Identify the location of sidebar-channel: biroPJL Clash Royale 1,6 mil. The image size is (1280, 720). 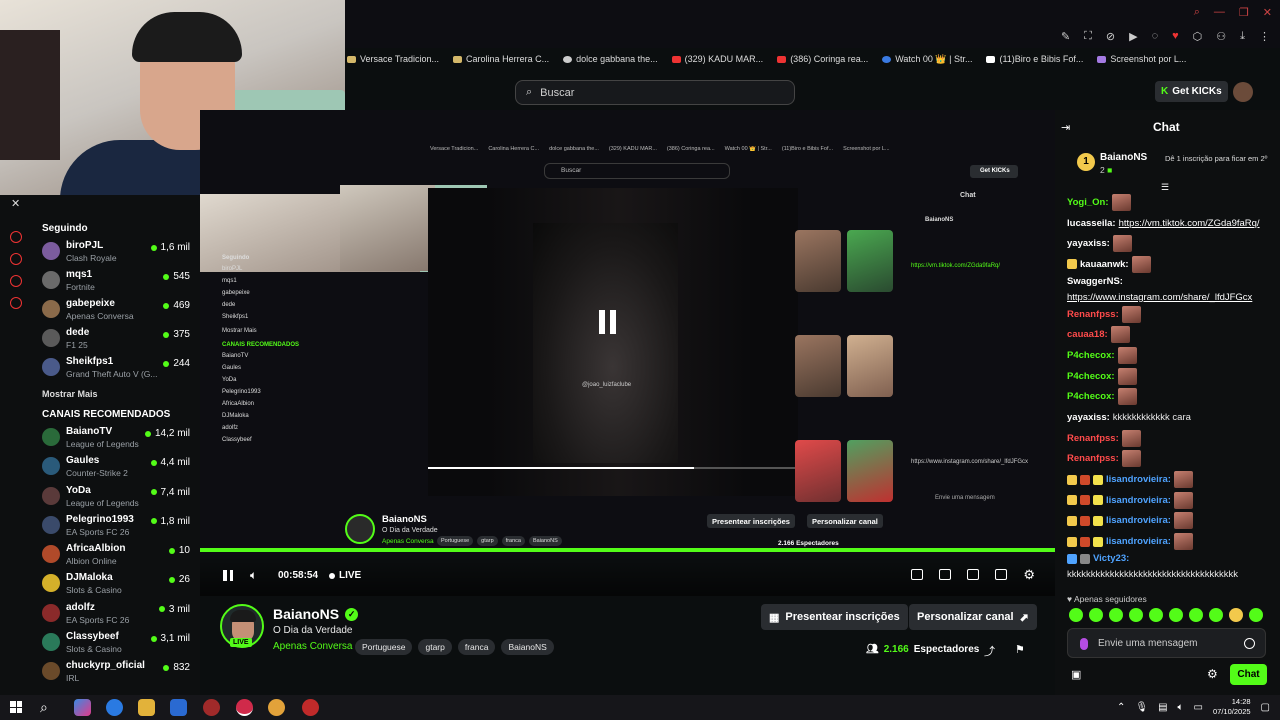
(121, 254).